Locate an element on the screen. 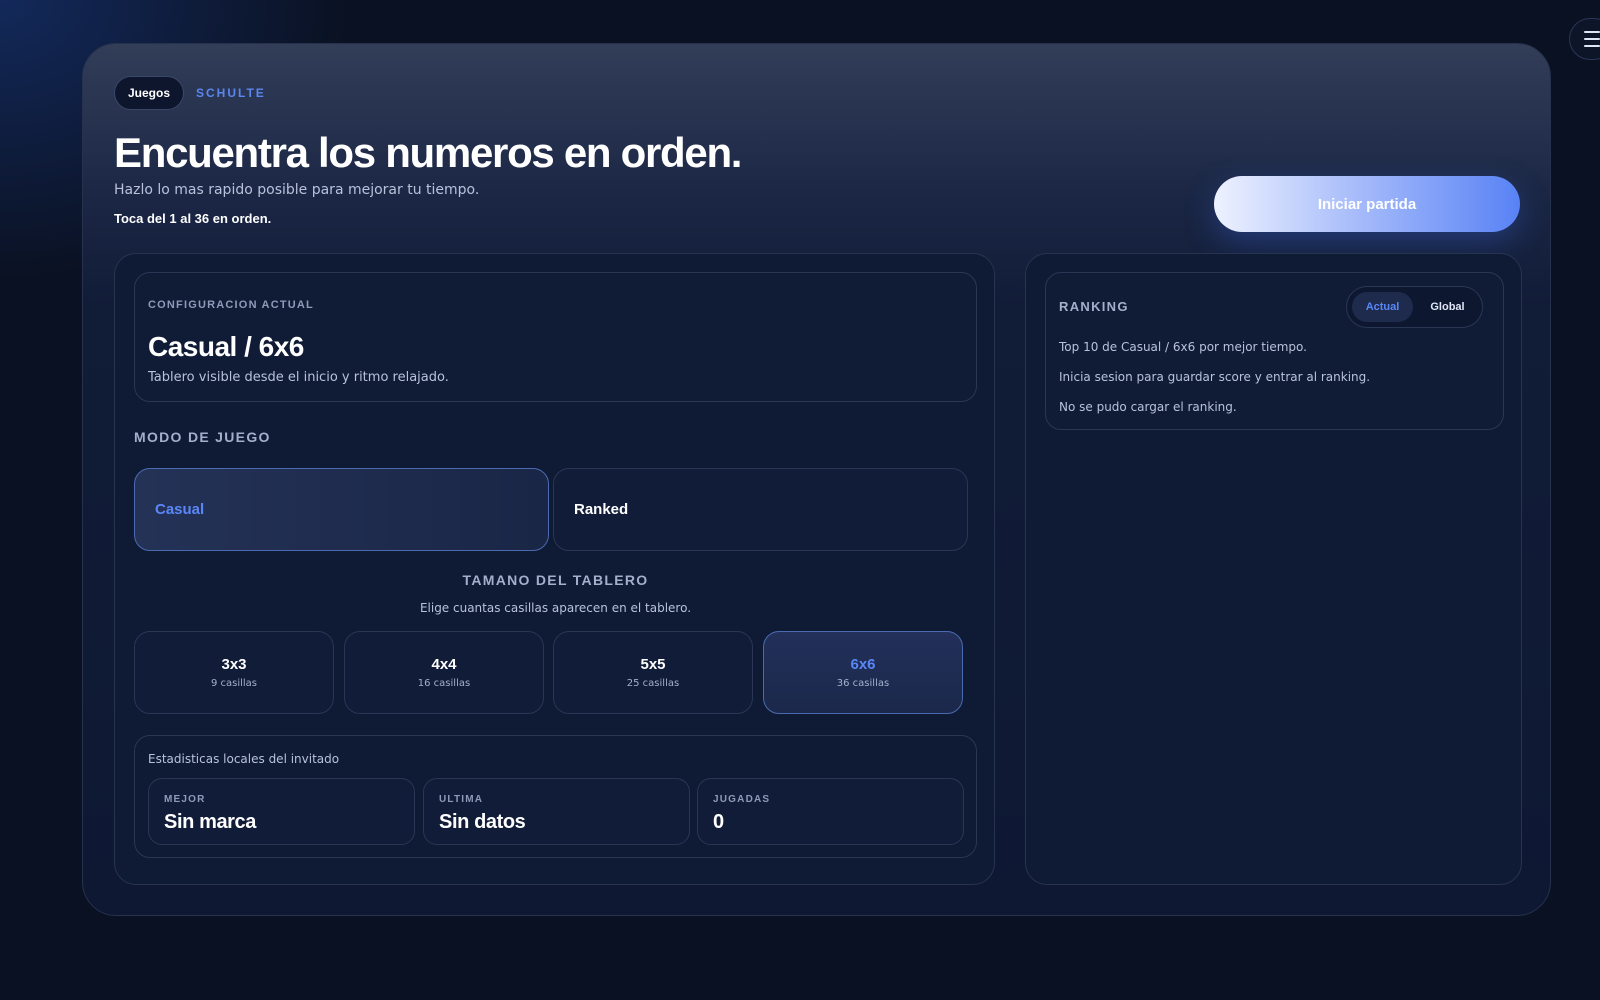  tab-global: Global is located at coordinates (1447, 307).